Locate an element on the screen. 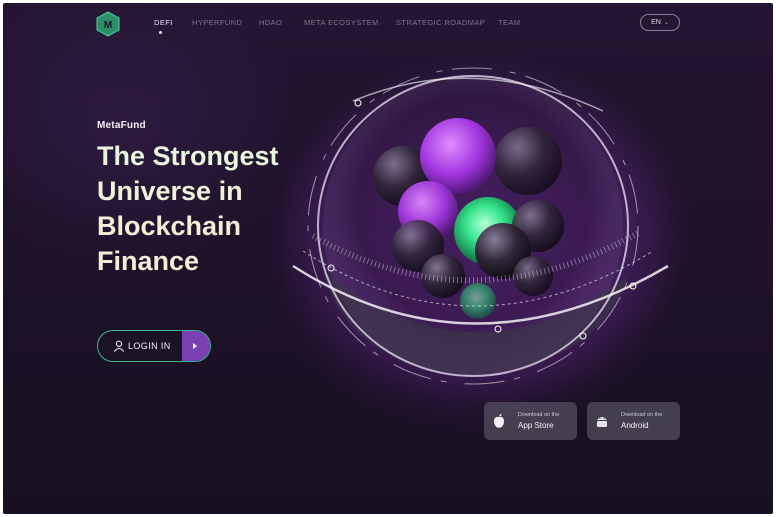  nav-item-team: TEAM is located at coordinates (509, 22).